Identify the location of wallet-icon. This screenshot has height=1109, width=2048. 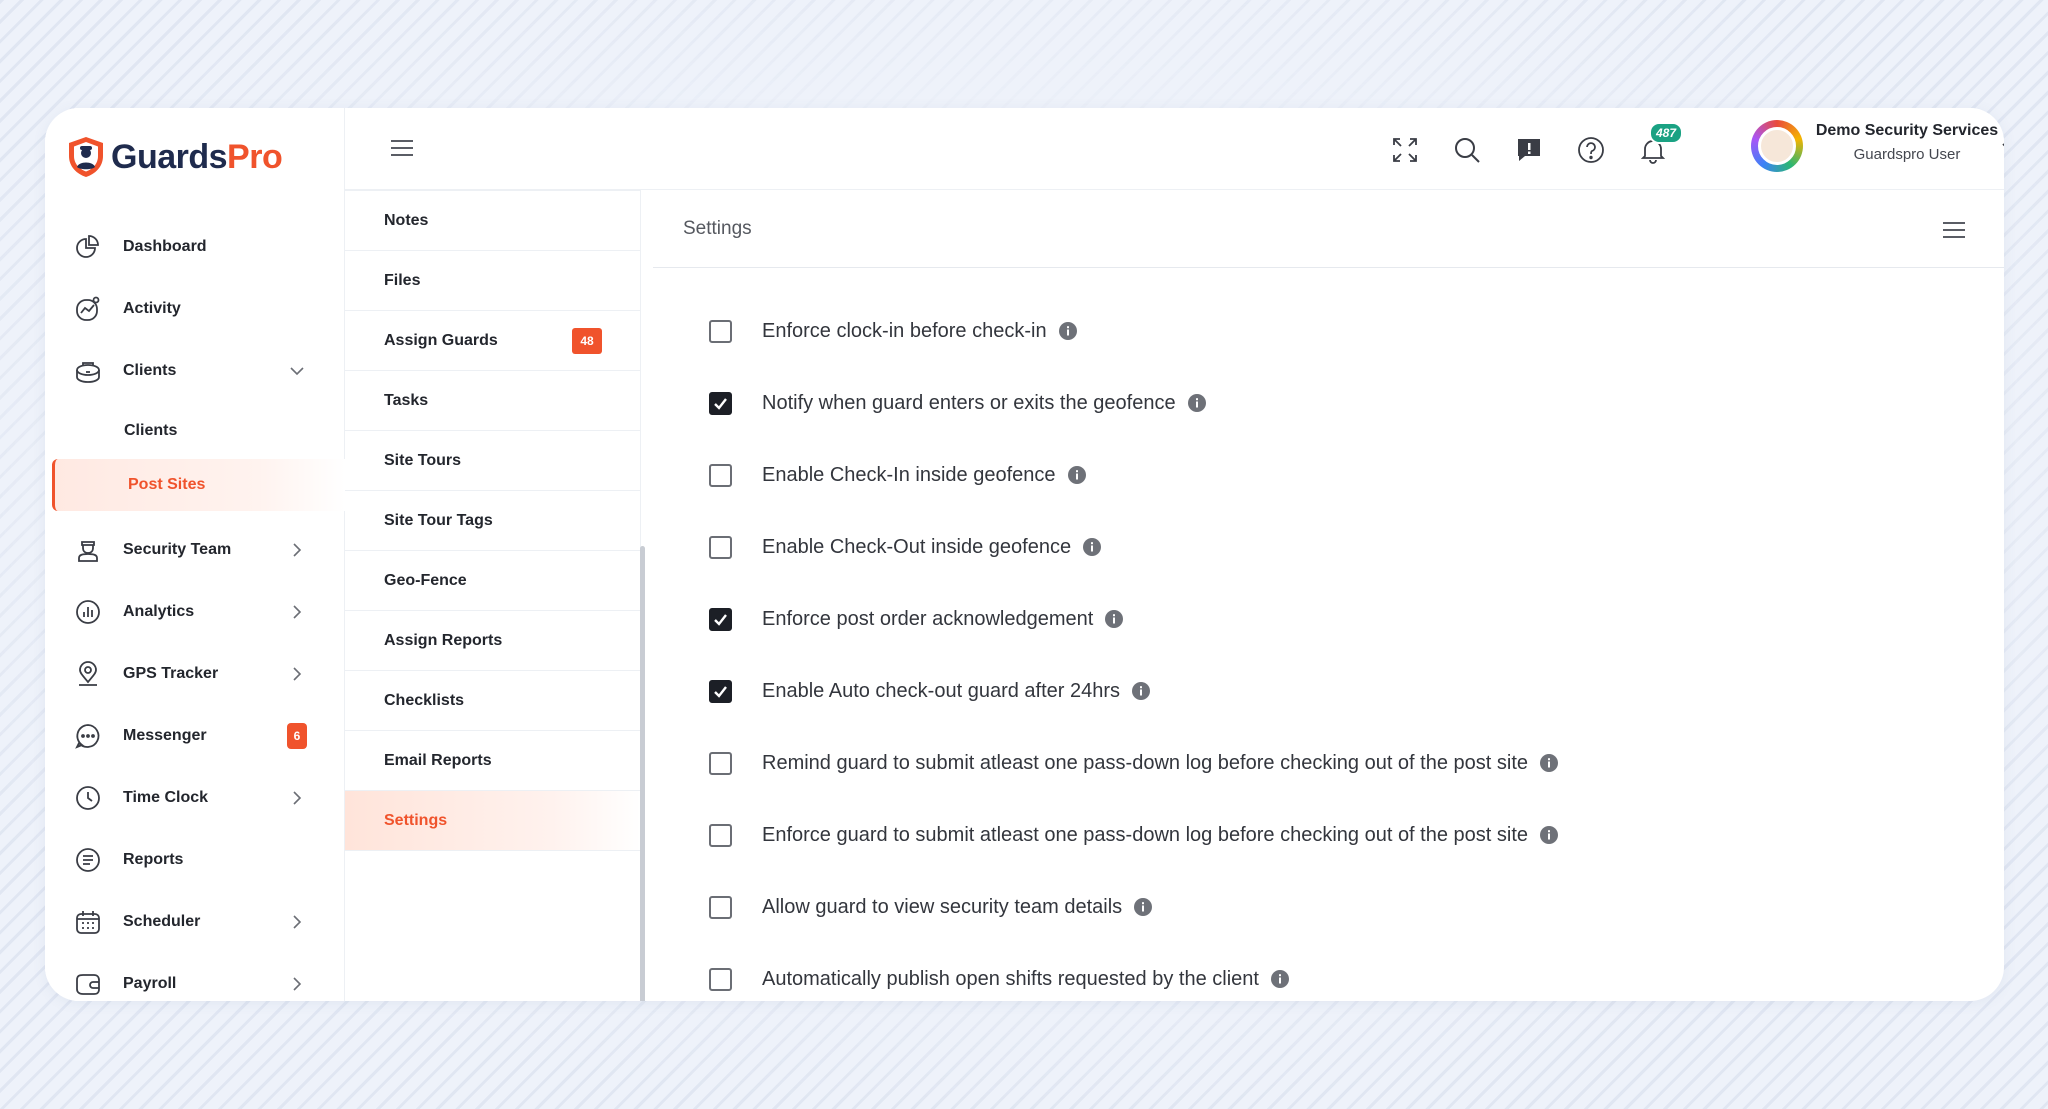
(88, 984).